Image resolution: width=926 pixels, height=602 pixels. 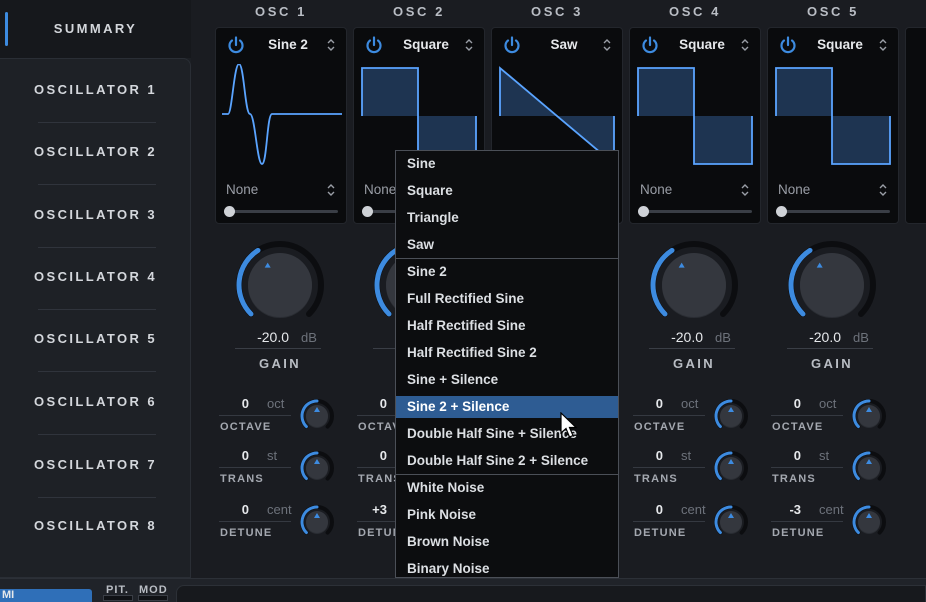 I want to click on detune-value: +3, so click(x=371, y=509).